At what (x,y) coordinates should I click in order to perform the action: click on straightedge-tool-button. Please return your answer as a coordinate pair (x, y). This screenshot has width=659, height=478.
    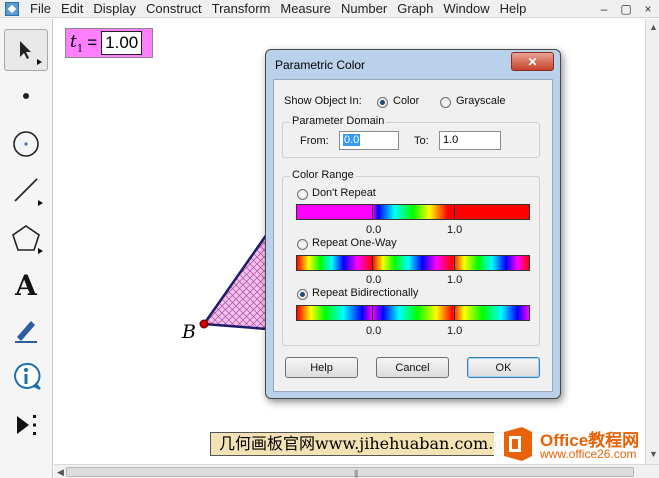
    Looking at the image, I should click on (26, 190).